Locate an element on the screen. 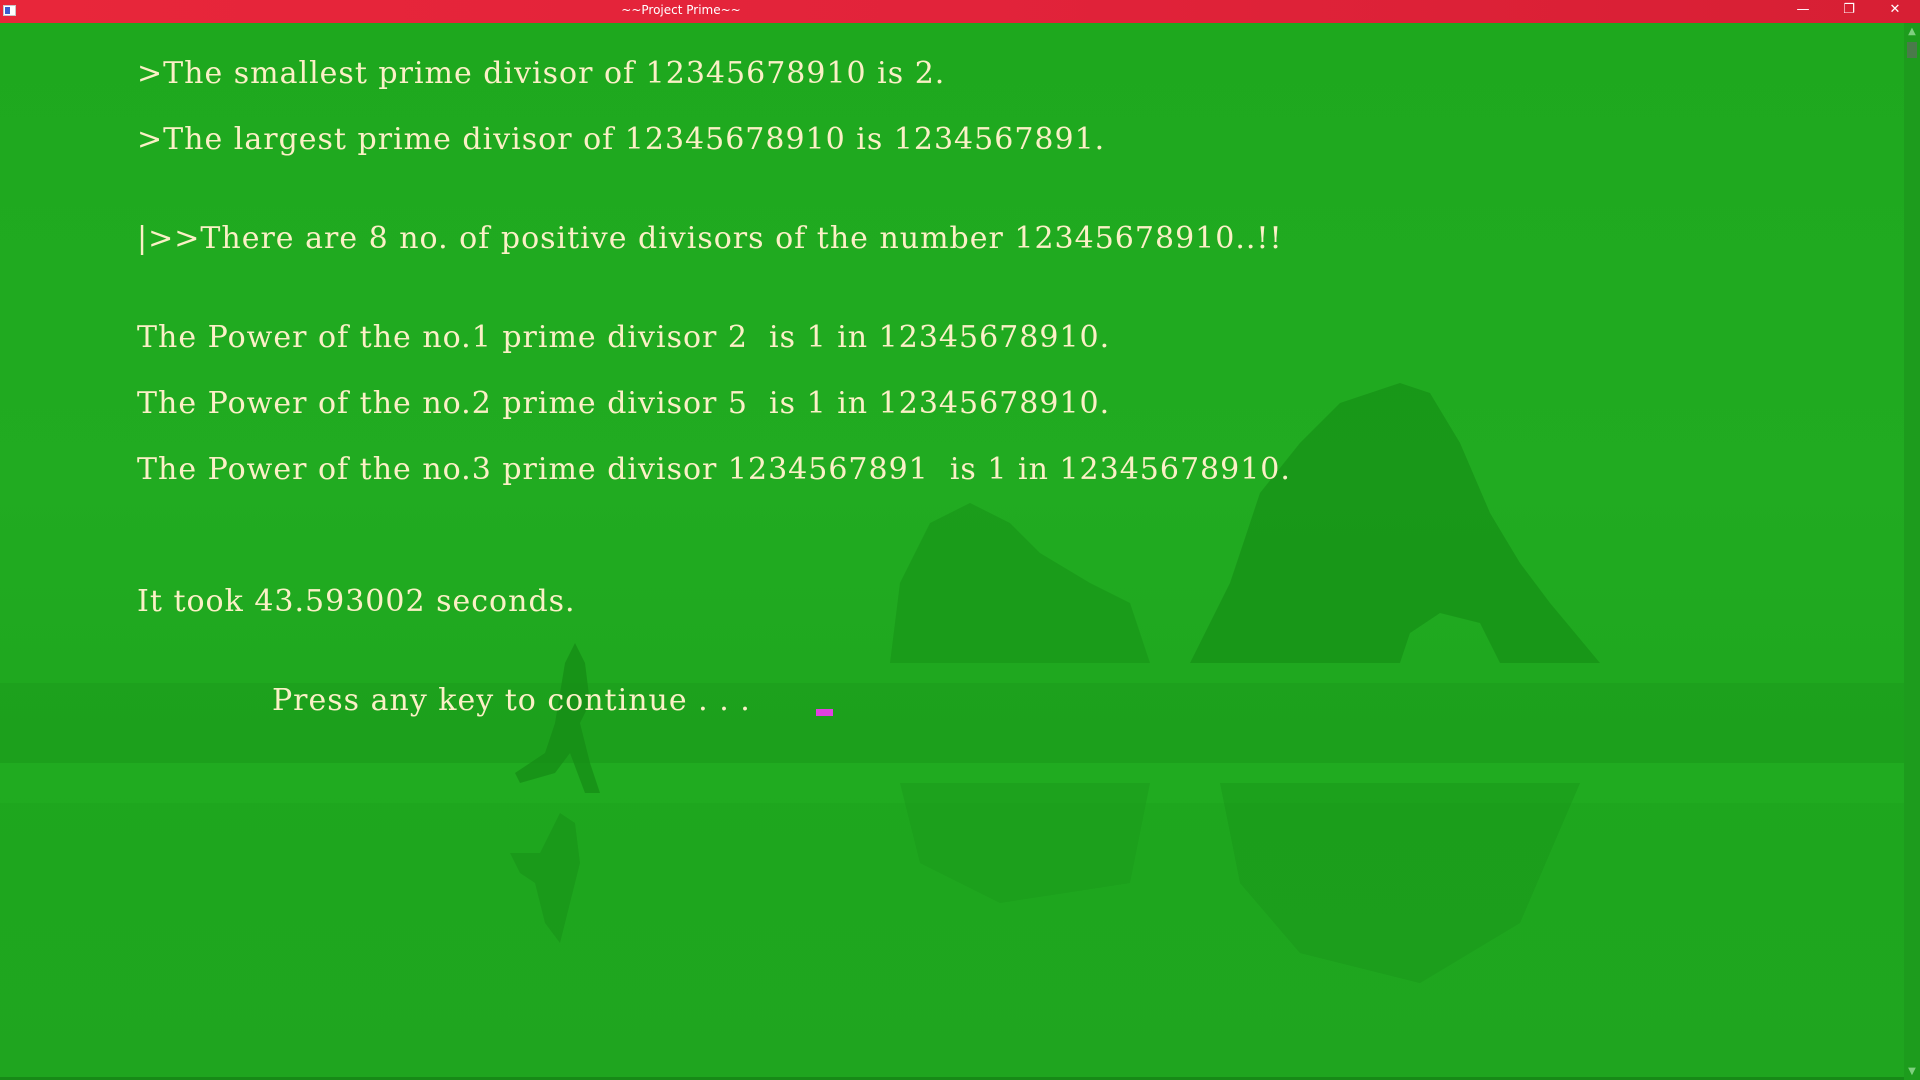 The width and height of the screenshot is (1920, 1080). scroll-up-arrow-icon: ▲ is located at coordinates (1912, 31).